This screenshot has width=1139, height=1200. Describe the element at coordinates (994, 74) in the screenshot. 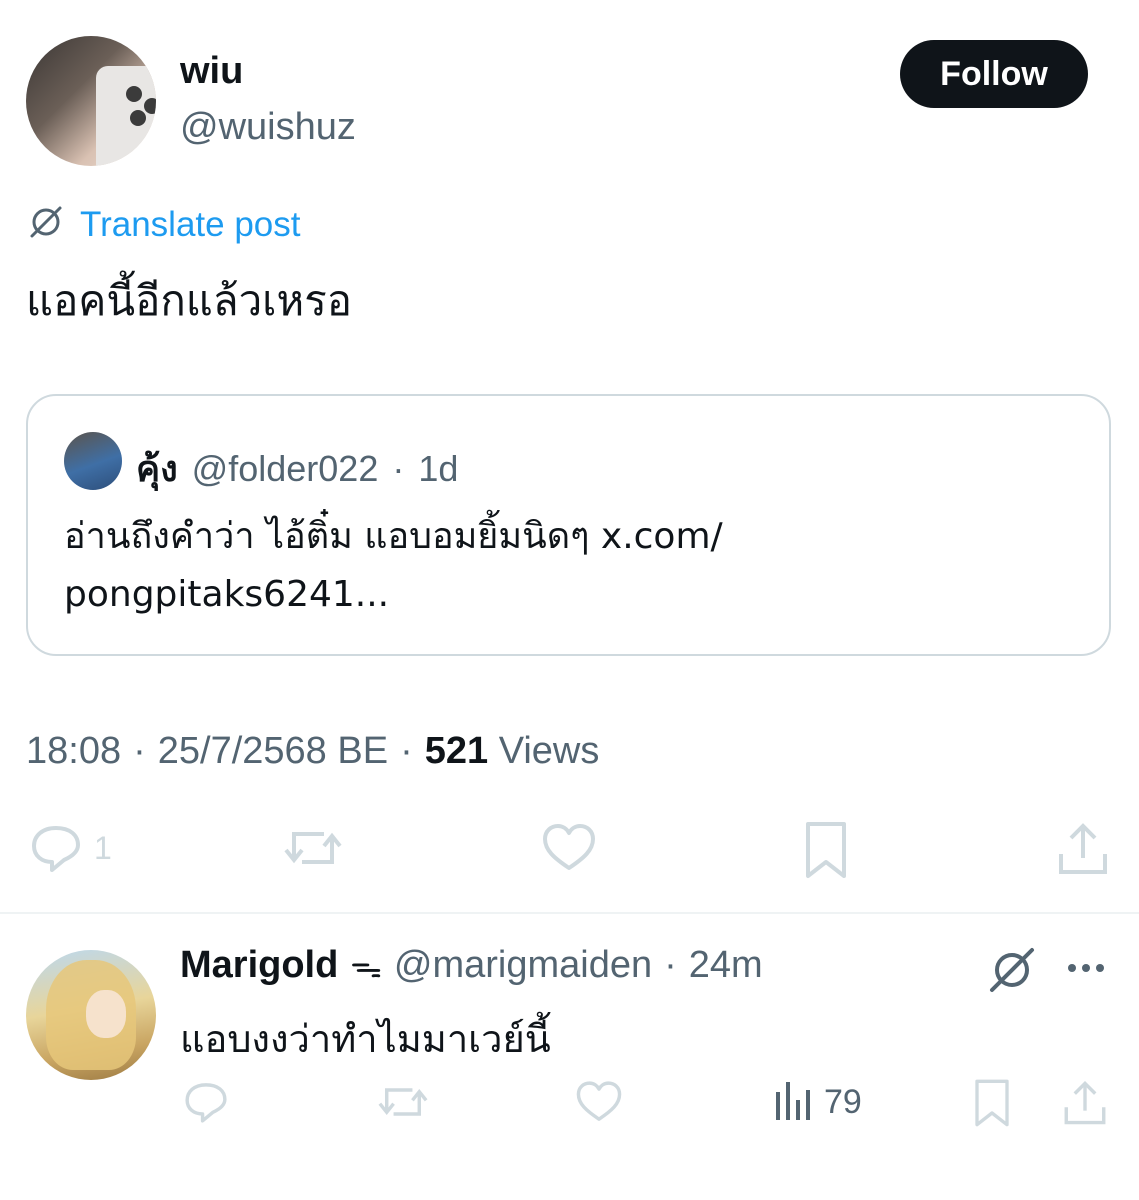

I see `follow-button: Follow` at that location.